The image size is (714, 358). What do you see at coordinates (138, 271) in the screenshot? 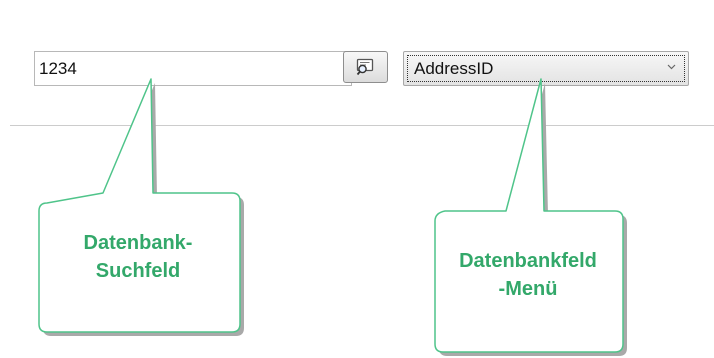
I see `callout-search-field-line2: Suchfeld` at bounding box center [138, 271].